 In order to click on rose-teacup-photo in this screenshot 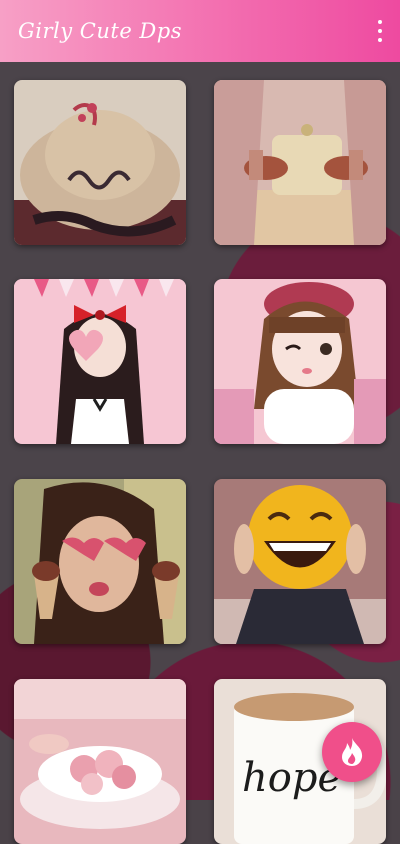, I will do `click(100, 761)`.